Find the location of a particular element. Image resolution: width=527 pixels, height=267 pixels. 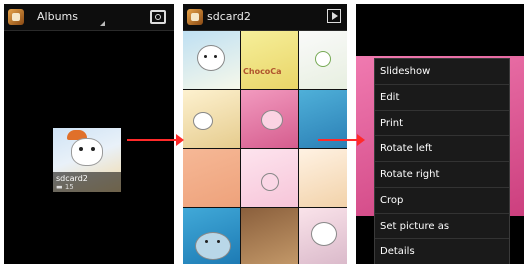

page-title: Albums is located at coordinates (57, 16).